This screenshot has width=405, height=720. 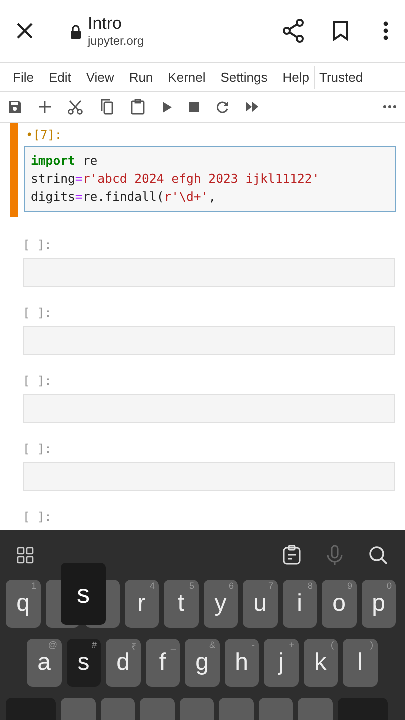 What do you see at coordinates (202, 663) in the screenshot?
I see `key-letter: g` at bounding box center [202, 663].